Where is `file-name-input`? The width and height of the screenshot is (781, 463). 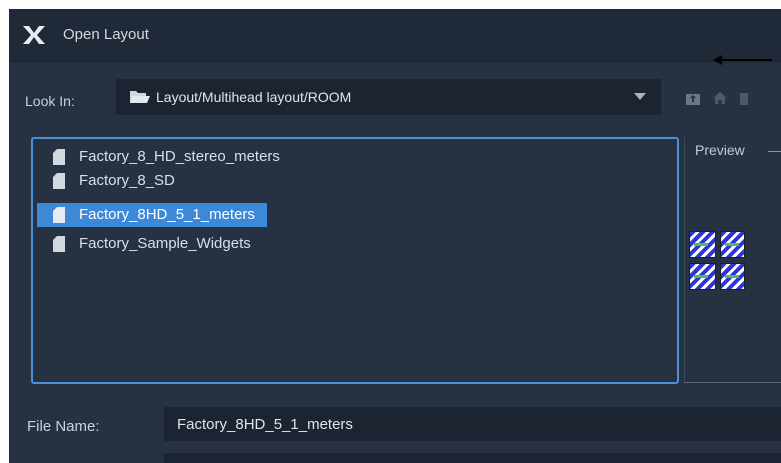
file-name-input is located at coordinates (472, 424).